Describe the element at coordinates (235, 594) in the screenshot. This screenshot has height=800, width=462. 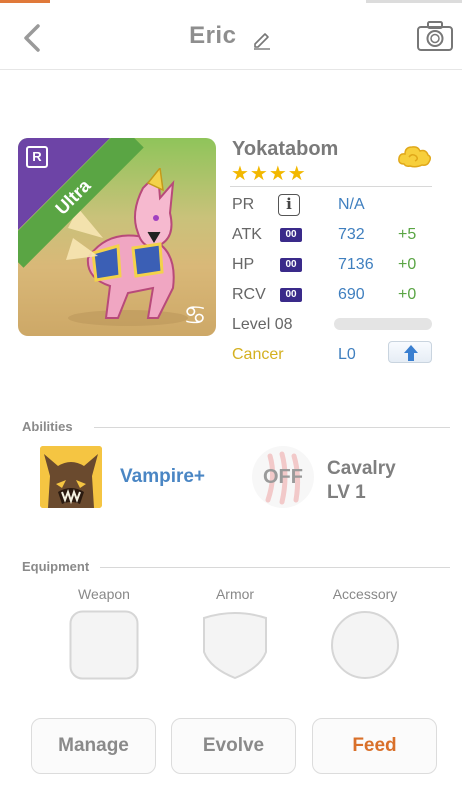
I see `armor-slot-label: Armor` at that location.